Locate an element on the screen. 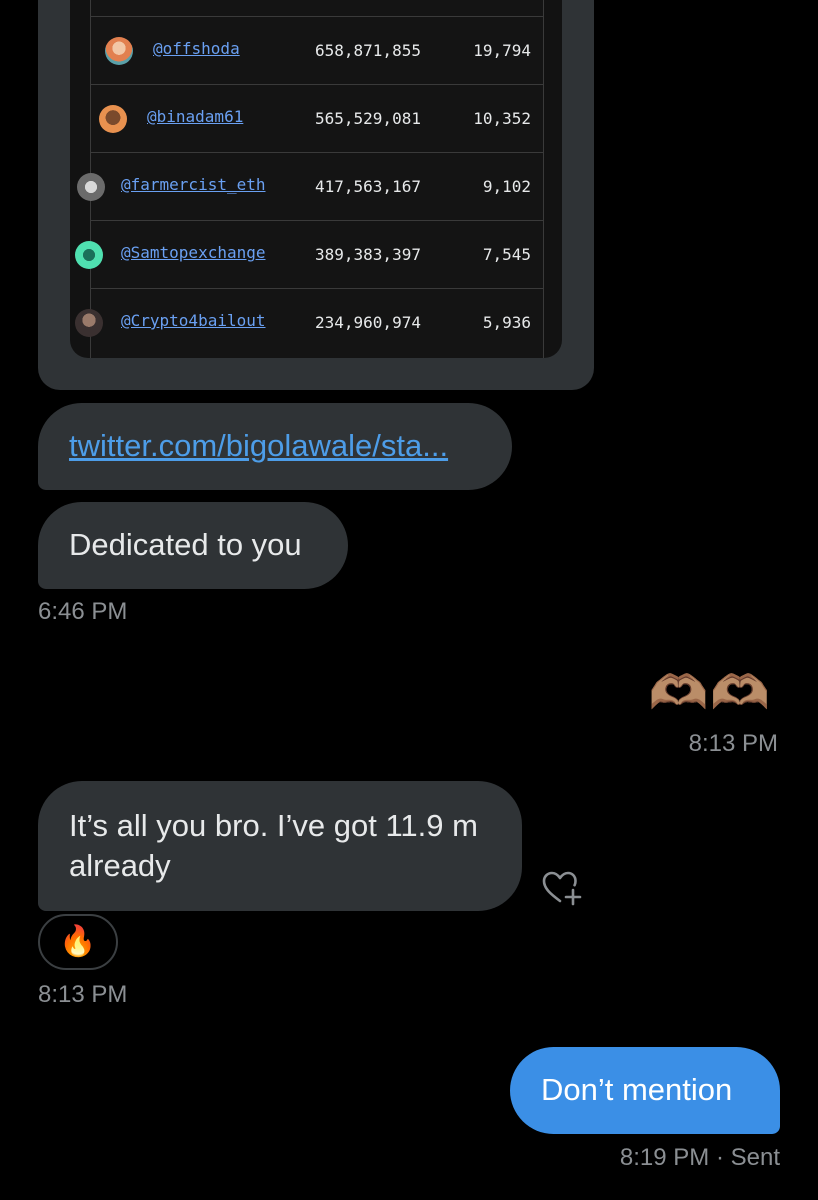  table-row: @binadam61 565,529,081 10,352 is located at coordinates (317, 118).